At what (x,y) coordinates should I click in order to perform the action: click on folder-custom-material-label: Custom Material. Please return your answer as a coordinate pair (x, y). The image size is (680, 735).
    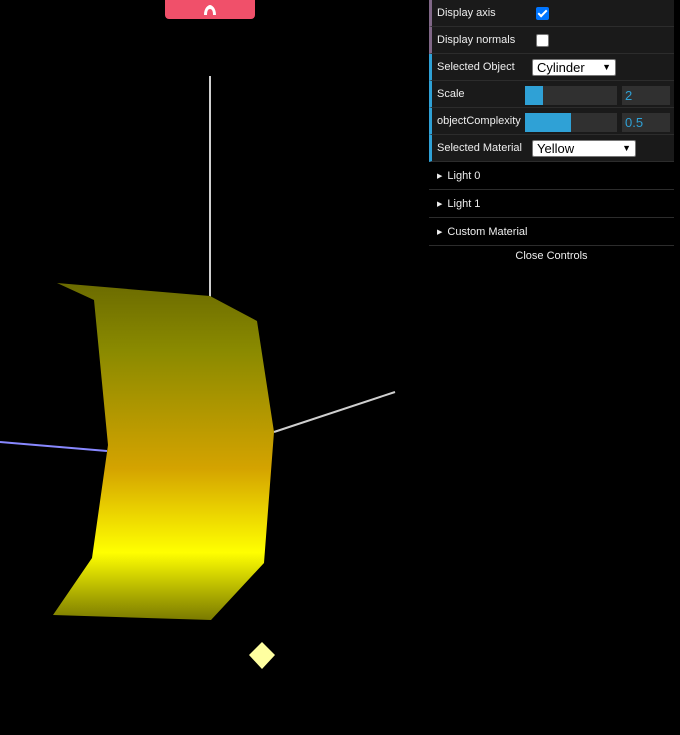
    Looking at the image, I should click on (487, 231).